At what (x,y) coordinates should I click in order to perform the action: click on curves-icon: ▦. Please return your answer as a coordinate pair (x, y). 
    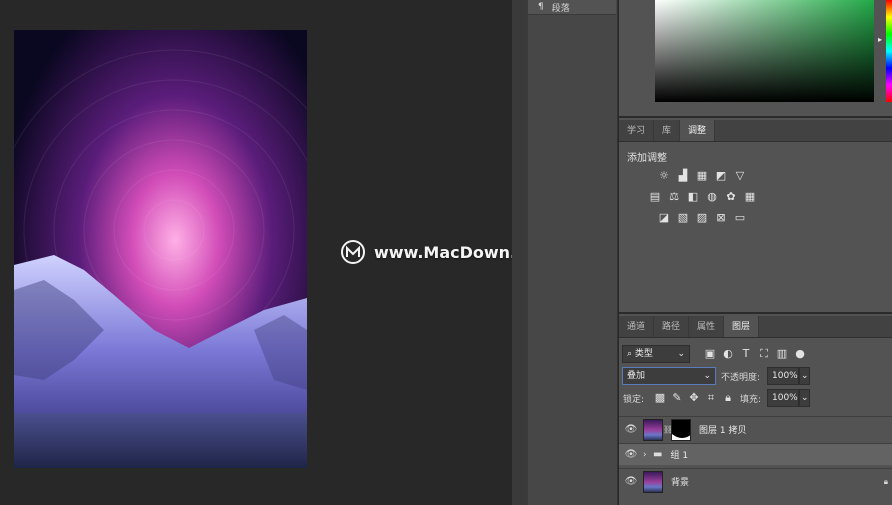
    Looking at the image, I should click on (702, 176).